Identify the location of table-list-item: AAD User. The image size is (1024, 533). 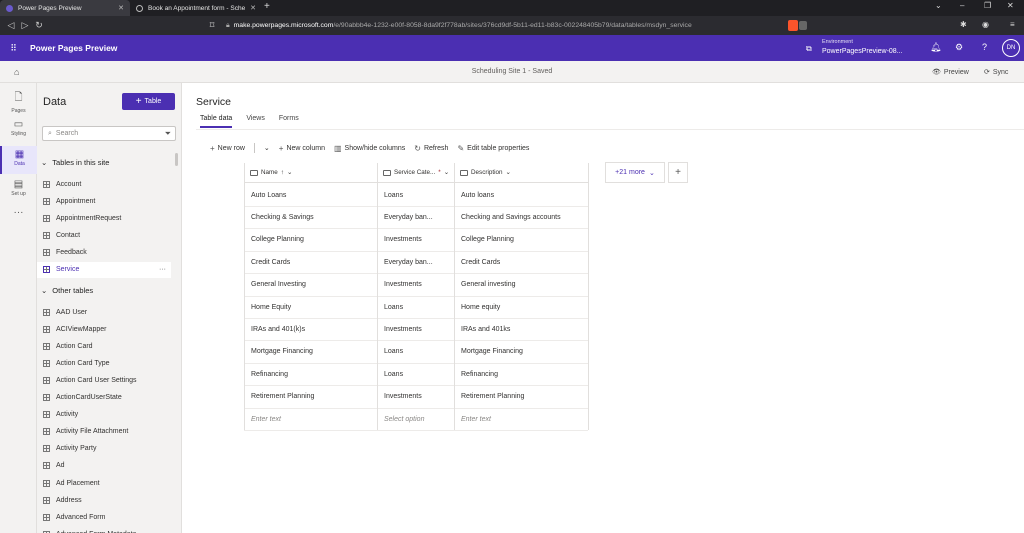
(104, 312).